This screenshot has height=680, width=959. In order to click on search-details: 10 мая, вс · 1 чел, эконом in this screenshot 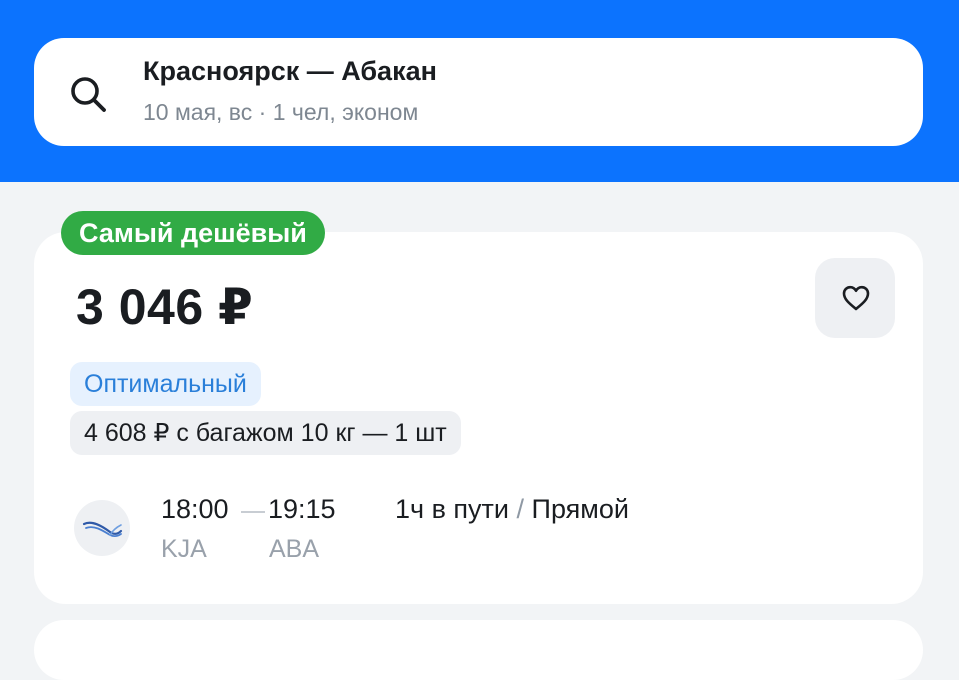, I will do `click(280, 112)`.